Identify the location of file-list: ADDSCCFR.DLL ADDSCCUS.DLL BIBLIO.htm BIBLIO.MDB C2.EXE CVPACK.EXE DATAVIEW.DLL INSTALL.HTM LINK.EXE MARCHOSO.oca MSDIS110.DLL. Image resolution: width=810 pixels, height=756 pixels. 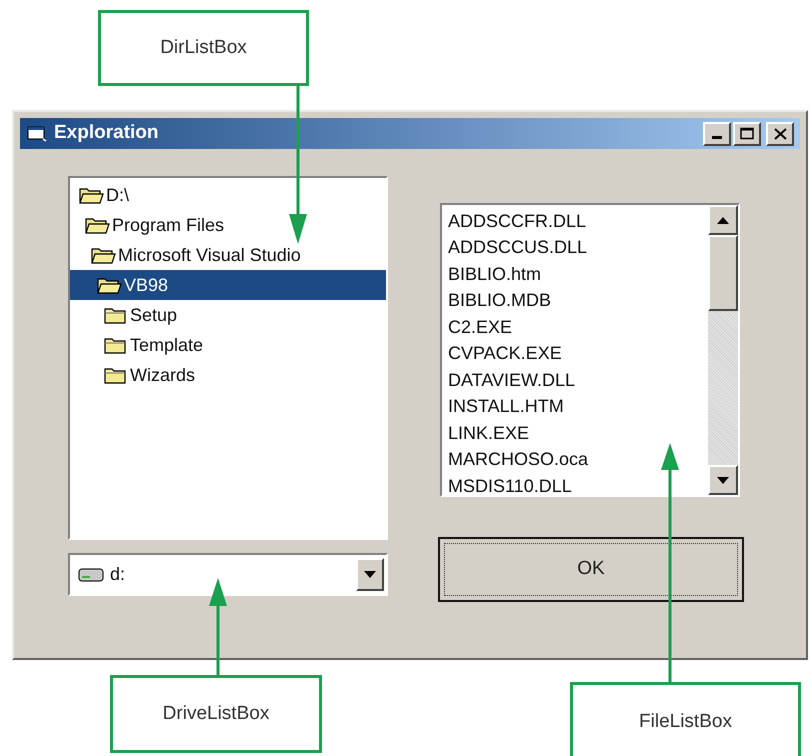
(590, 350).